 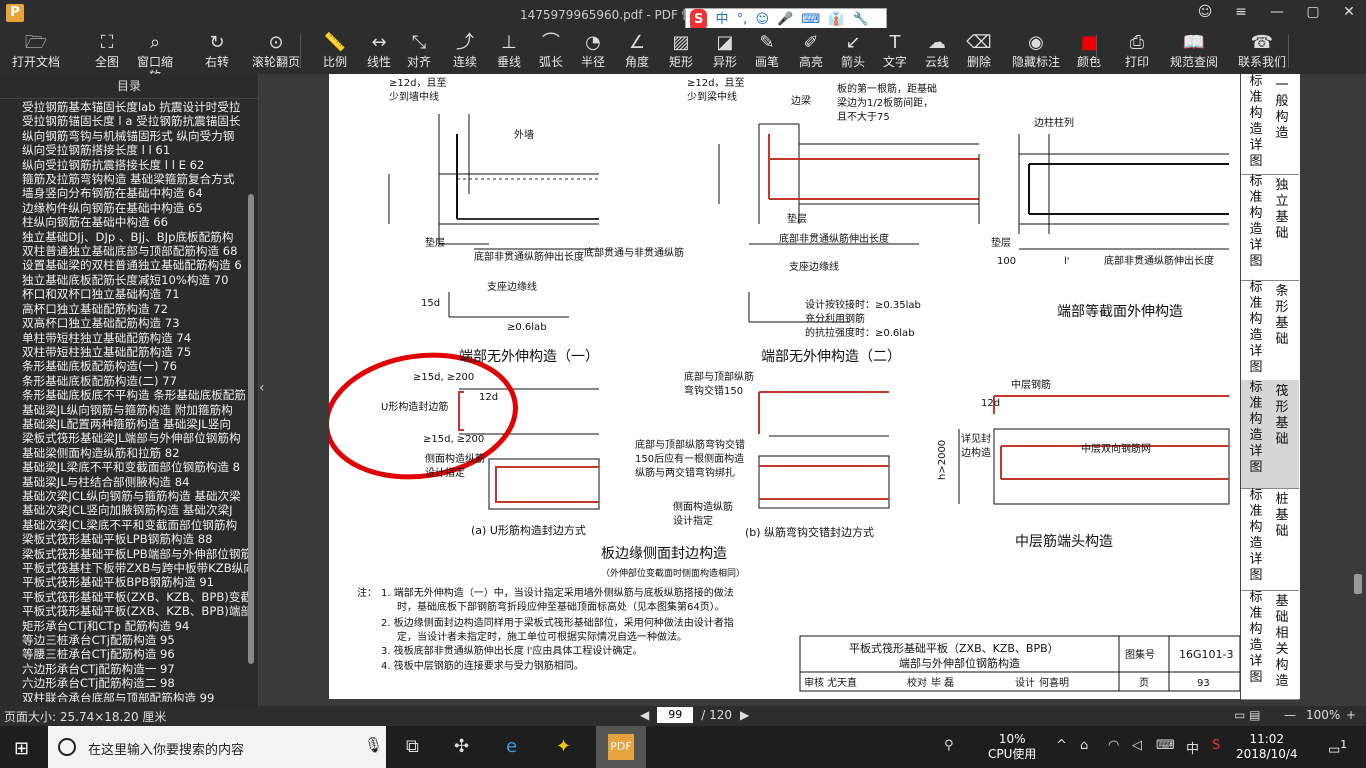 I want to click on toc-item: 杯口和双杯口独立基础构造 71, so click(x=124, y=294).